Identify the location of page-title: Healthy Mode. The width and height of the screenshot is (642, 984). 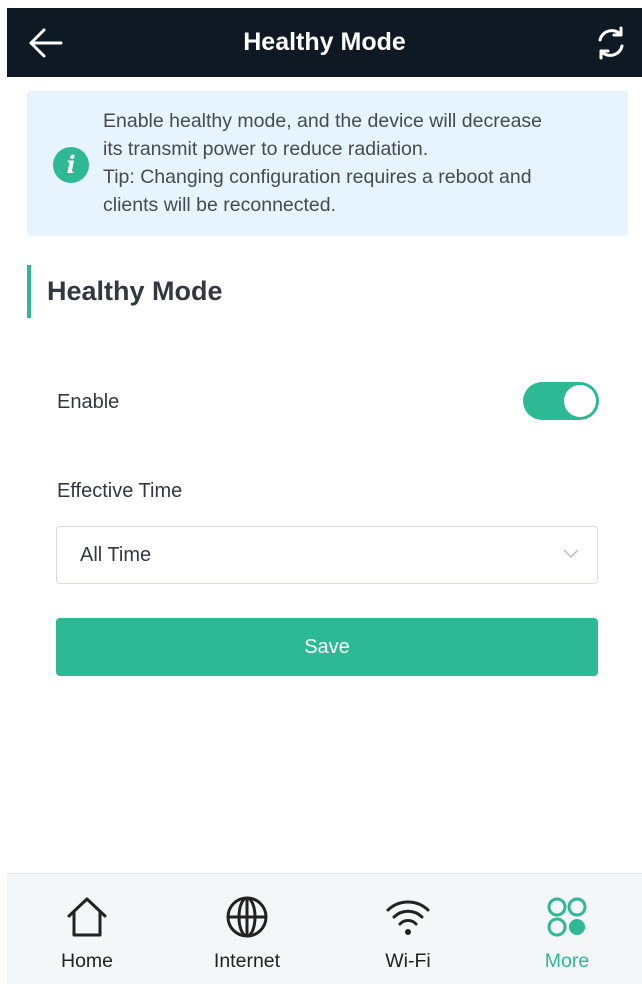
(324, 42).